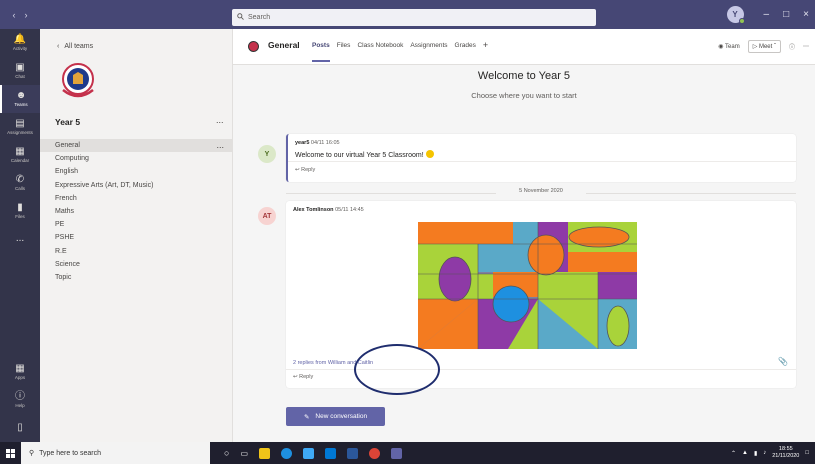 This screenshot has width=815, height=464. Describe the element at coordinates (352, 453) in the screenshot. I see `word-icon` at that location.